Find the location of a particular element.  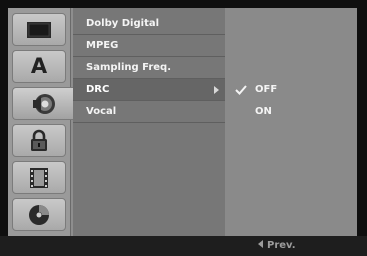

prev-label: Prev. is located at coordinates (281, 245).